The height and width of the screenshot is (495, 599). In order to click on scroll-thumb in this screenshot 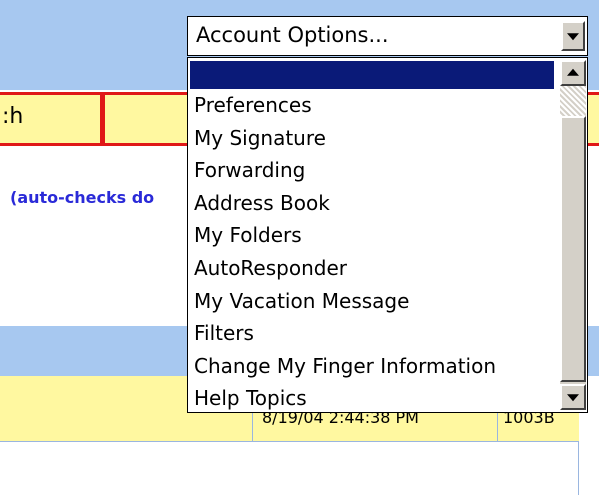, I will do `click(573, 249)`.